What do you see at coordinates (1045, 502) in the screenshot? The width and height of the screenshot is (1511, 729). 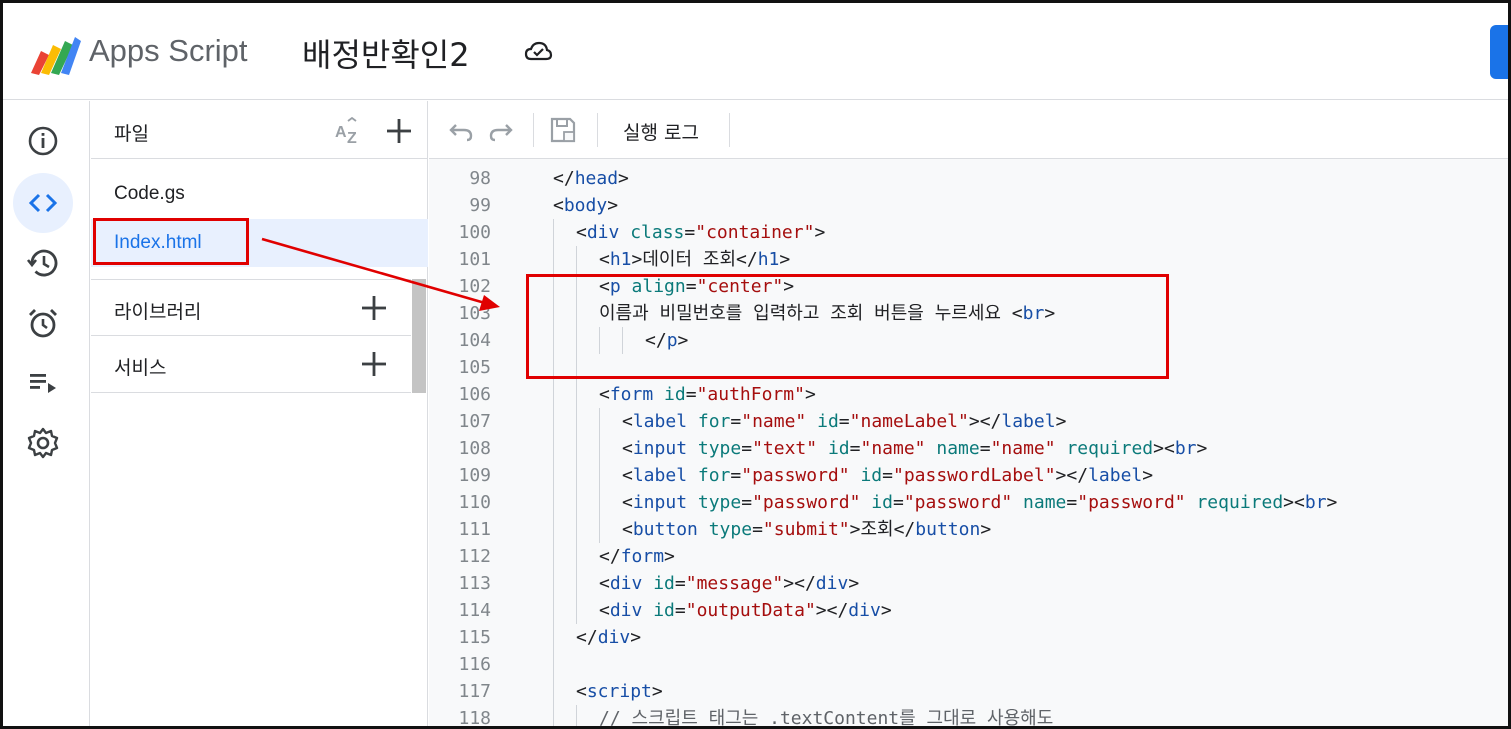 I see `code-token: name` at bounding box center [1045, 502].